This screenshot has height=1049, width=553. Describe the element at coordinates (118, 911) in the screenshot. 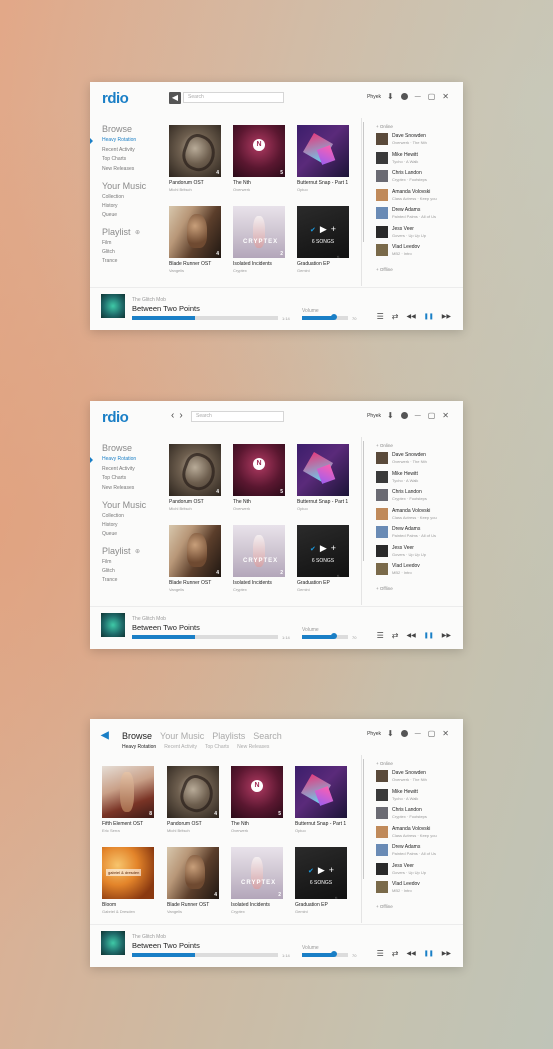

I see `album-artist: Gabriel & Dresden` at that location.